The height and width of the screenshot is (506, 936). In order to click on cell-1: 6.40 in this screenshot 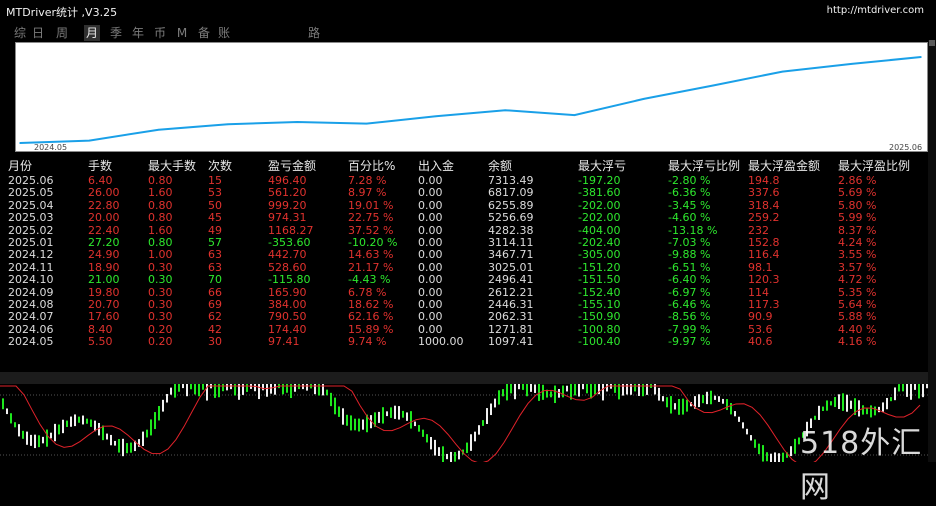, I will do `click(100, 180)`.